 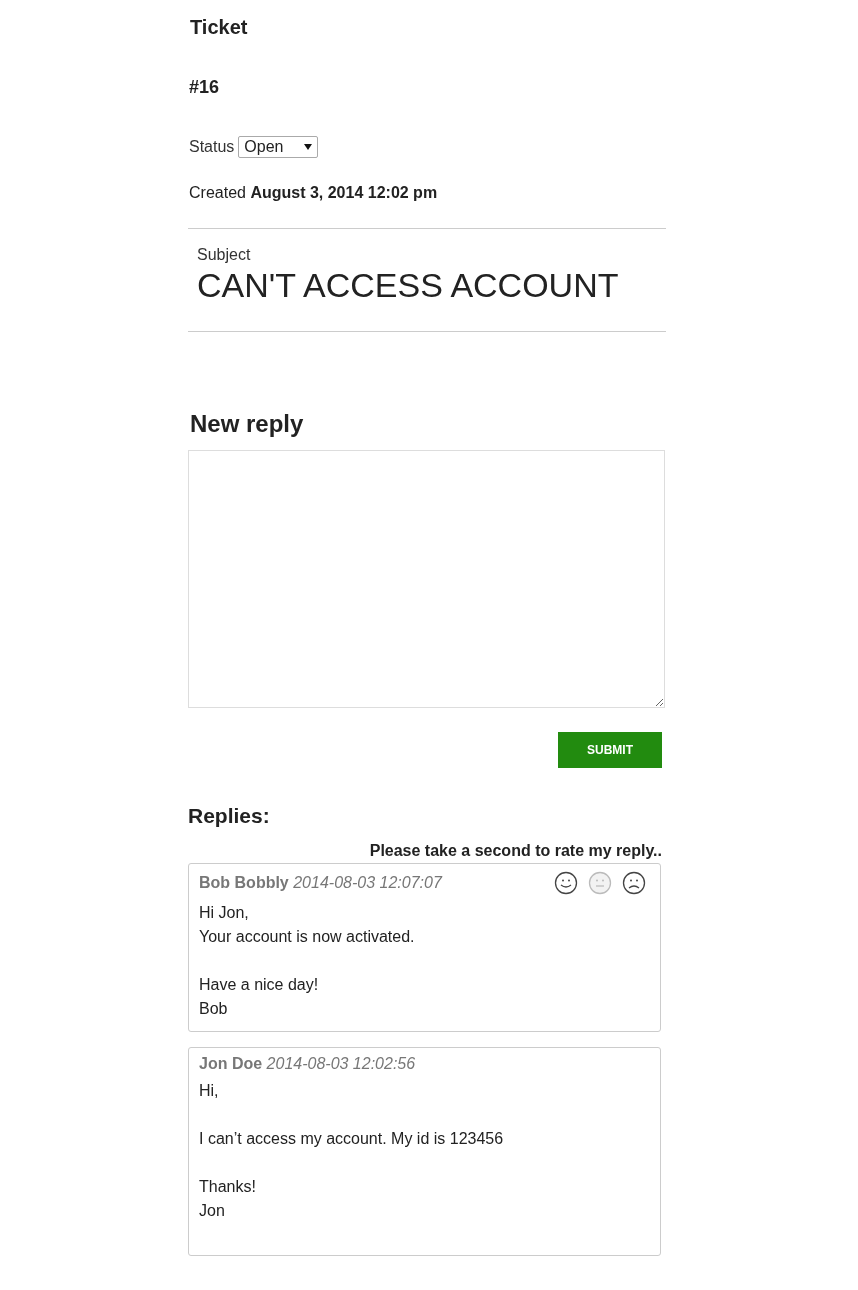 What do you see at coordinates (408, 285) in the screenshot?
I see `subject-text: CAN'T ACCESS ACCOUNT` at bounding box center [408, 285].